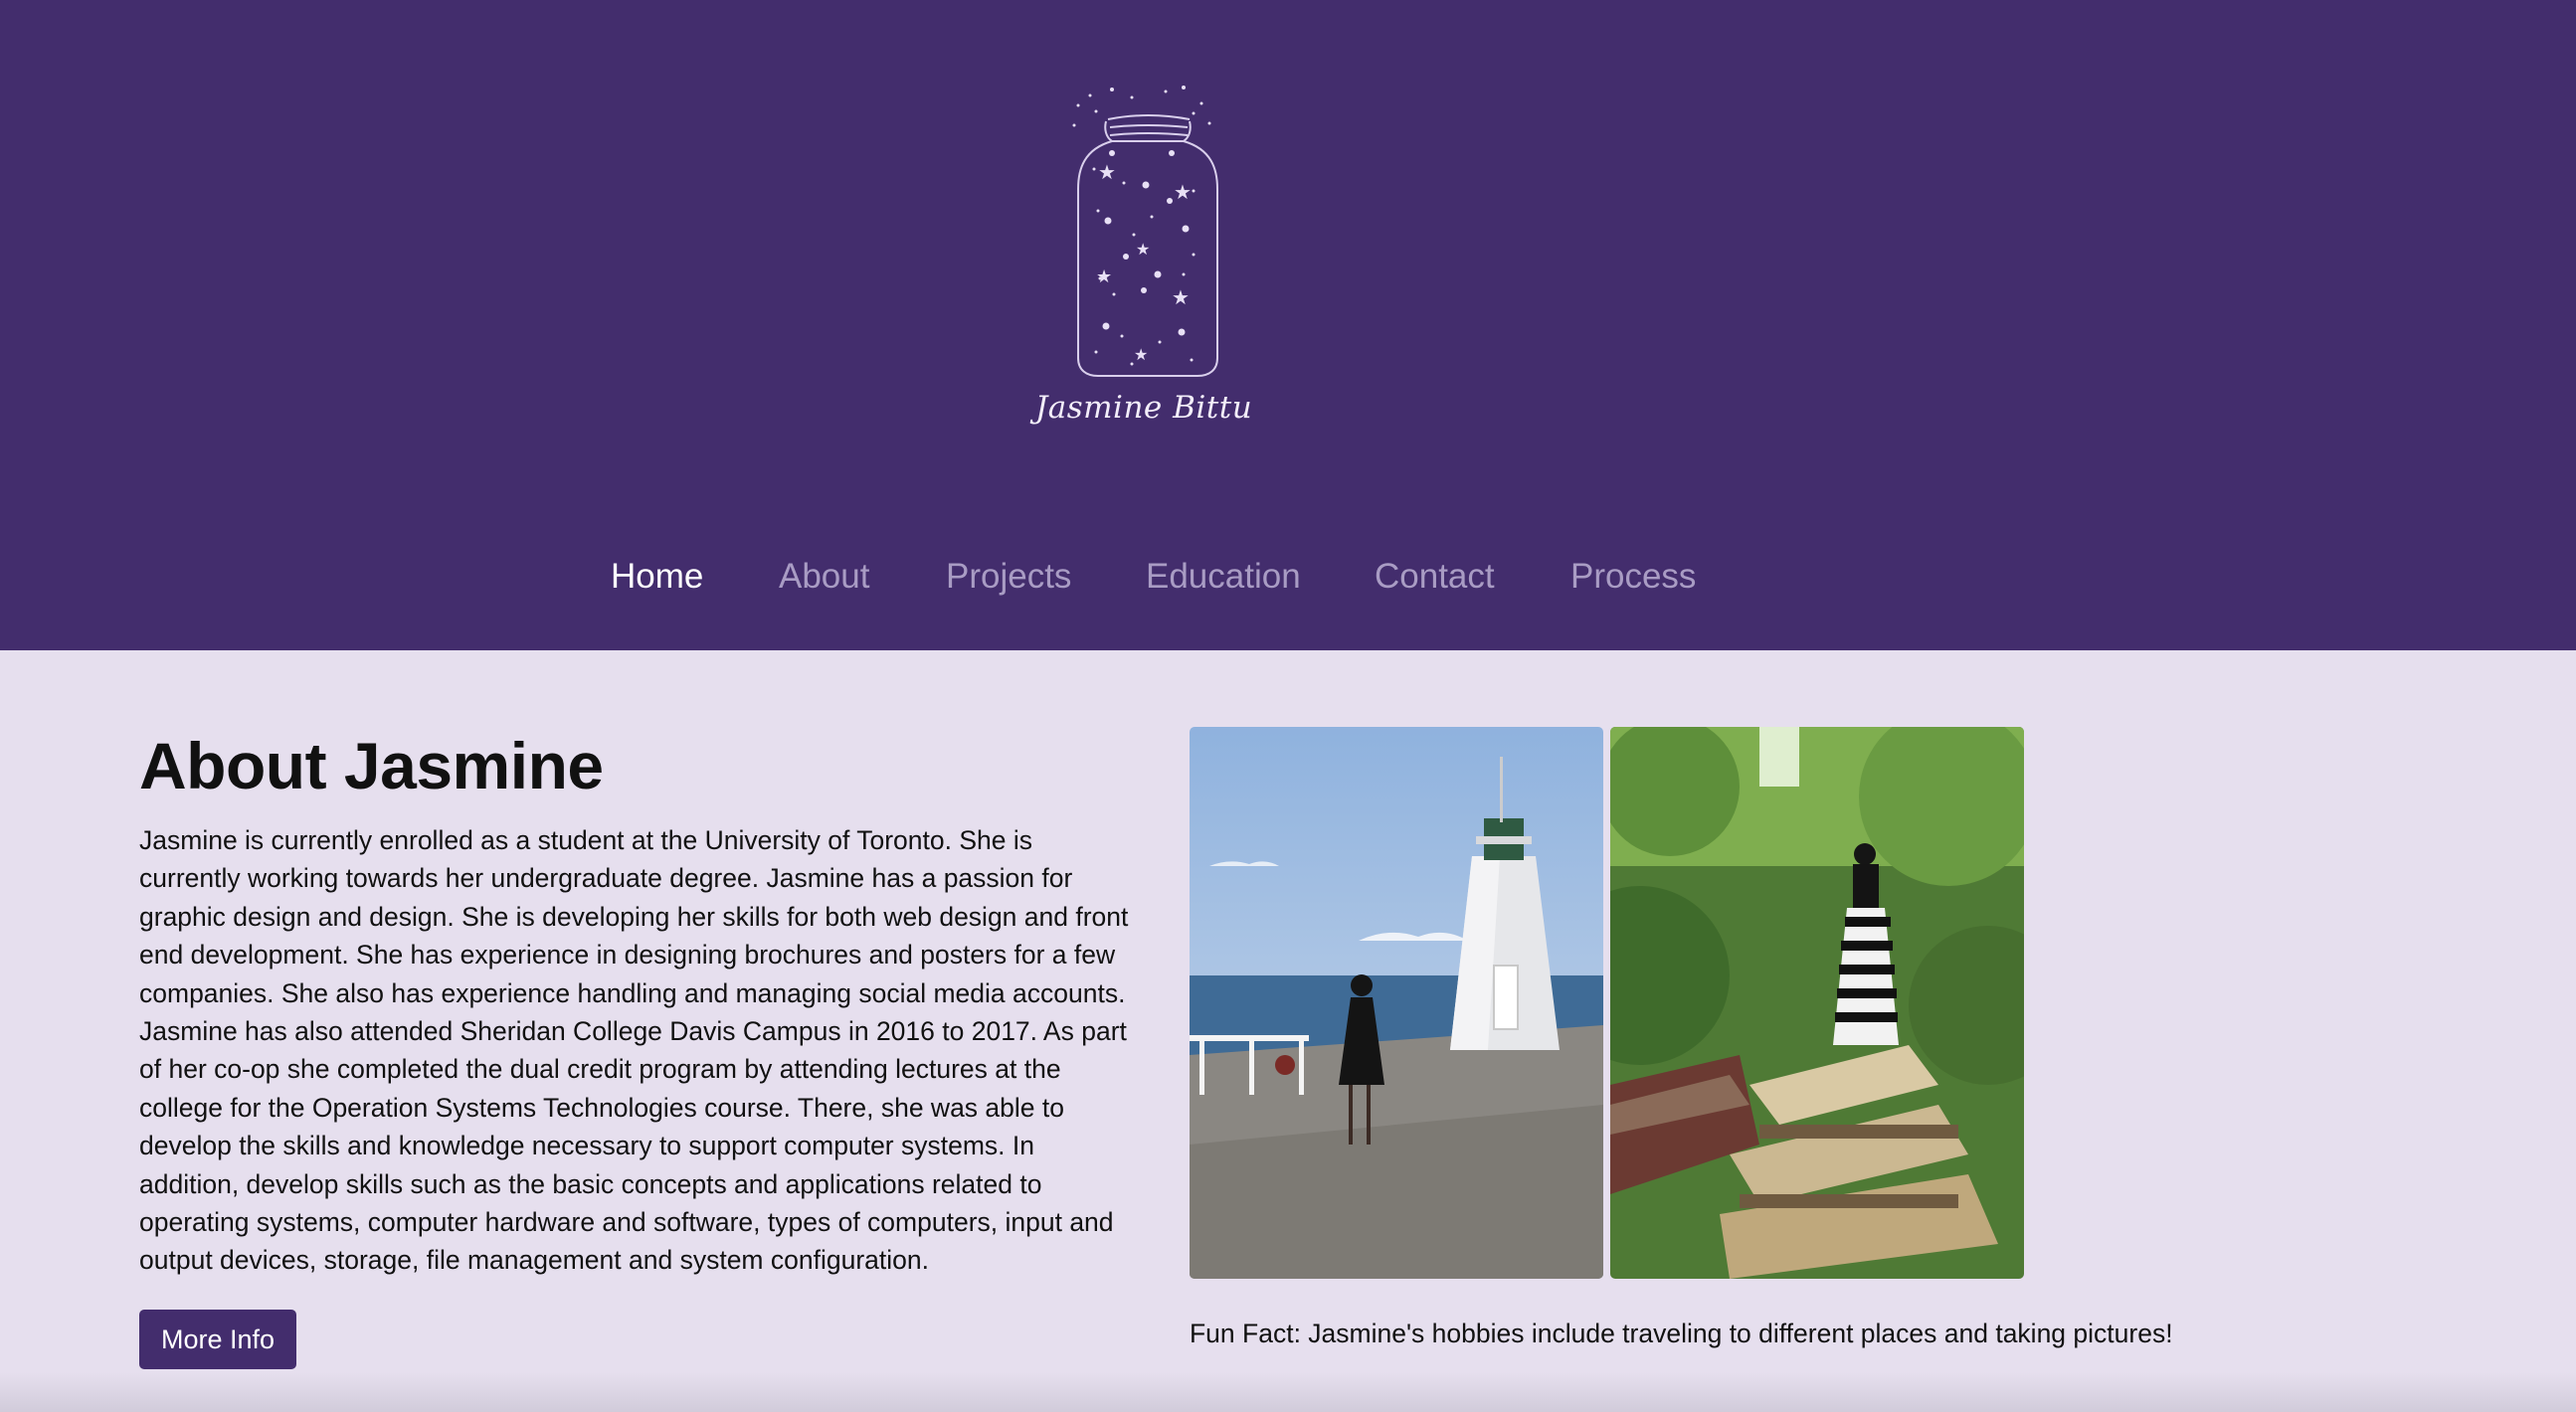 The width and height of the screenshot is (2576, 1412). I want to click on garden-stairs-photo, so click(1817, 1003).